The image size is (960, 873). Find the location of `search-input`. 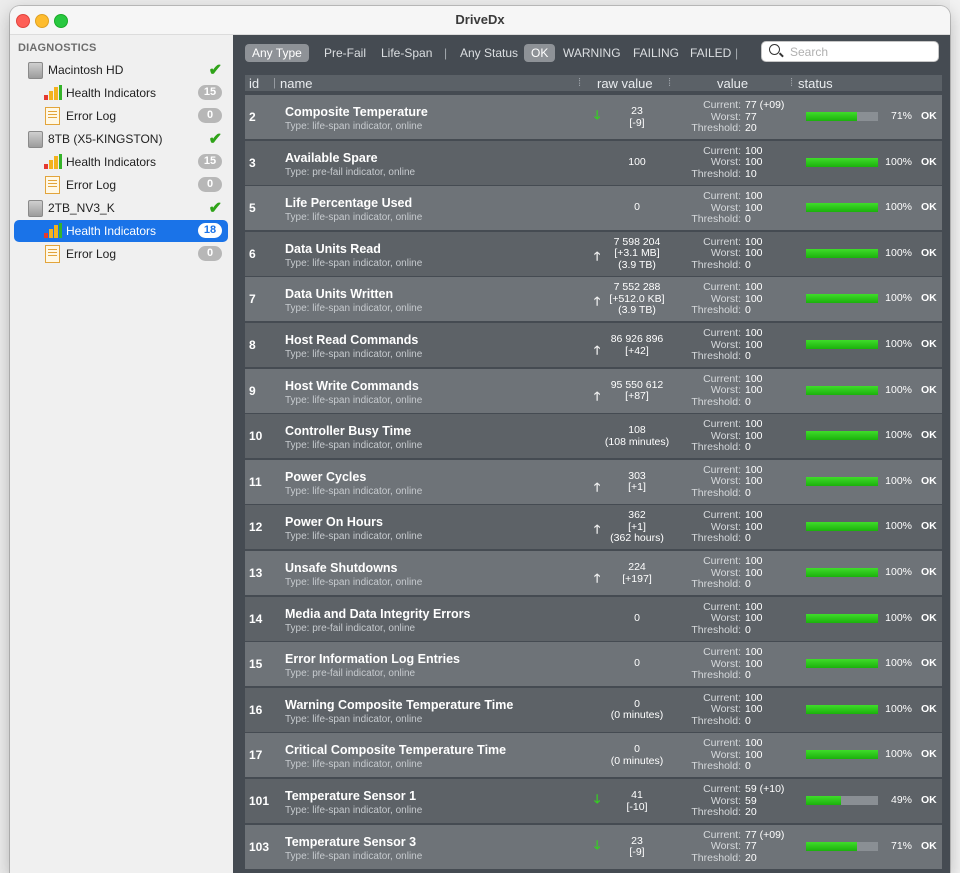

search-input is located at coordinates (860, 52).